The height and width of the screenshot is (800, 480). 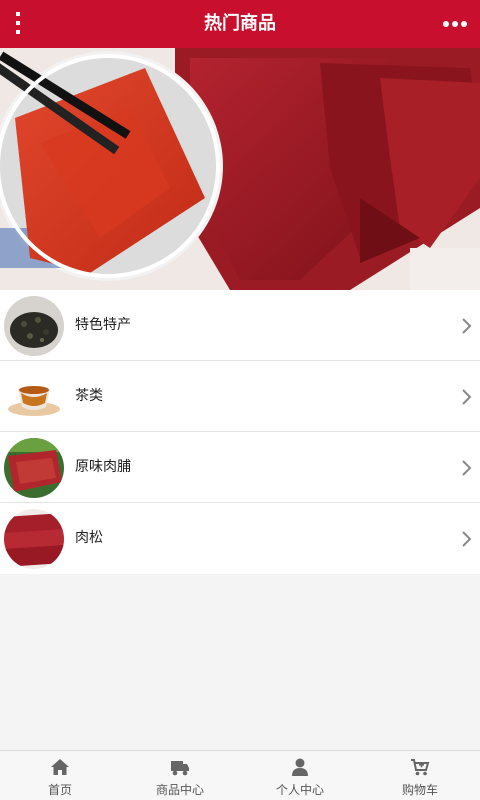 What do you see at coordinates (240, 538) in the screenshot?
I see `list-item-floss: 肉松` at bounding box center [240, 538].